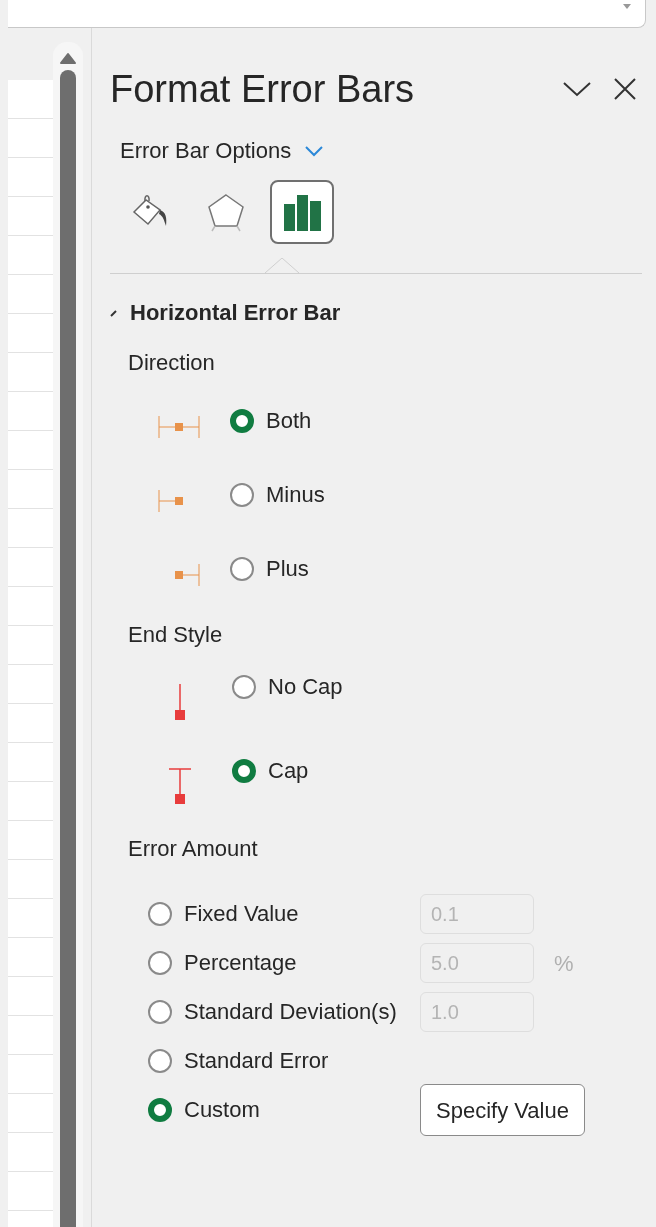 This screenshot has width=656, height=1227. What do you see at coordinates (625, 89) in the screenshot?
I see `close-icon` at bounding box center [625, 89].